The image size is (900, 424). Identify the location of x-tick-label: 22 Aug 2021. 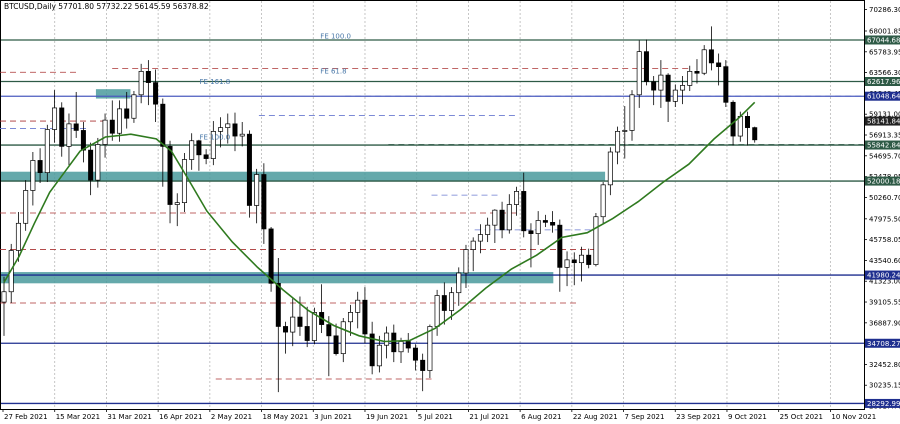
(595, 417).